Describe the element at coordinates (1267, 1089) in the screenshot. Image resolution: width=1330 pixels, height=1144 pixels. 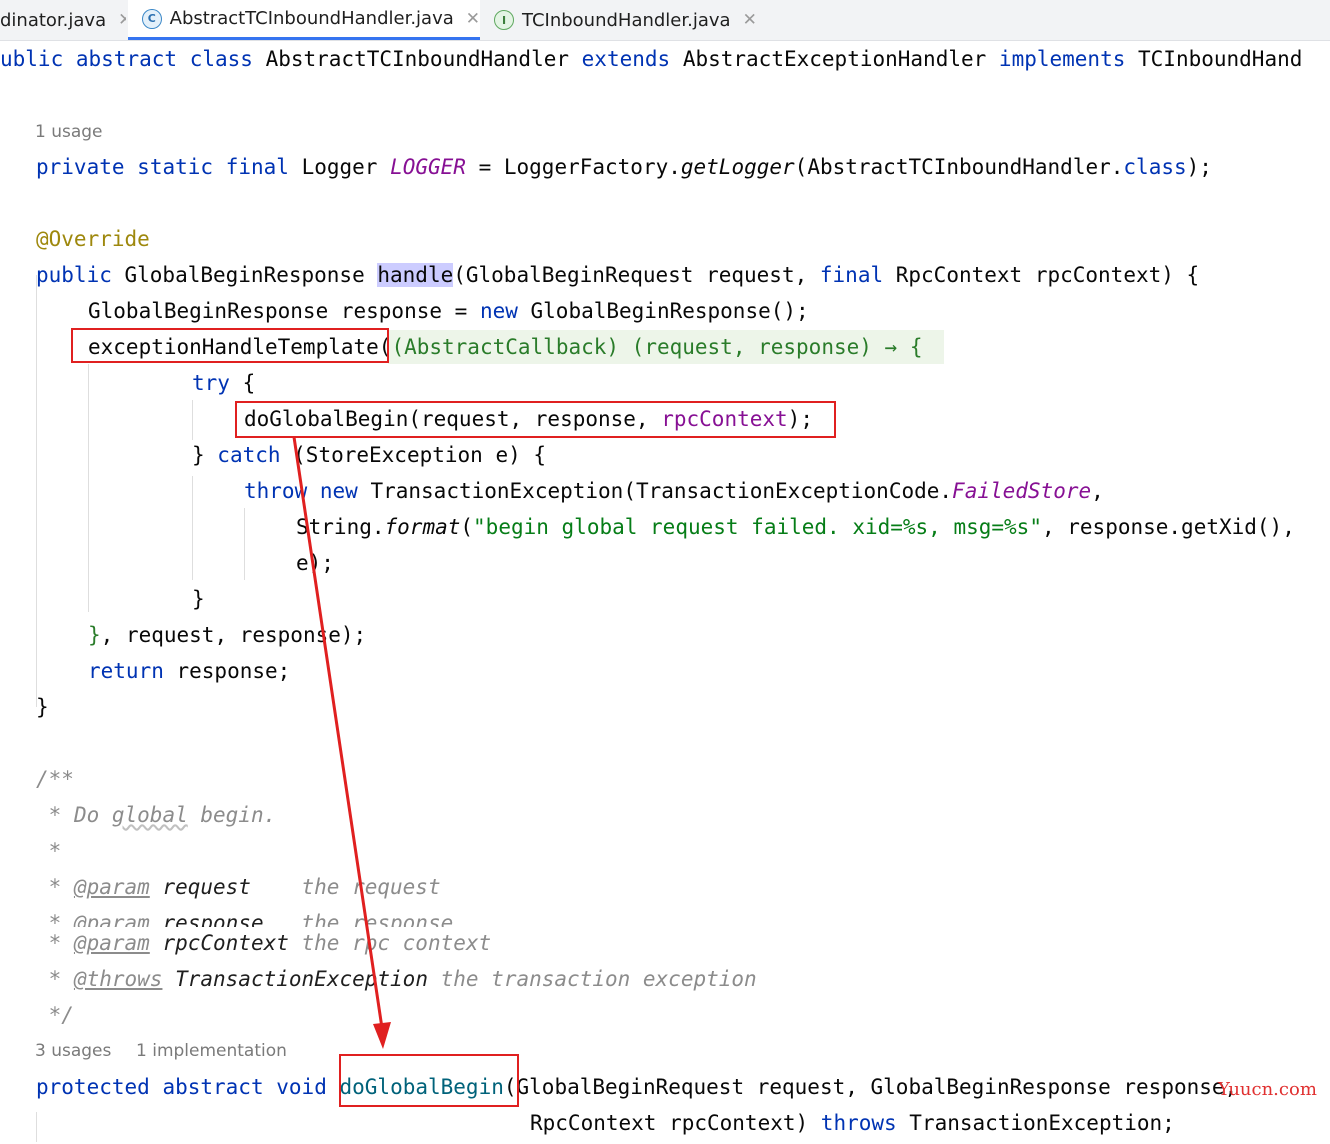
I see `watermark: Yuucn.com` at that location.